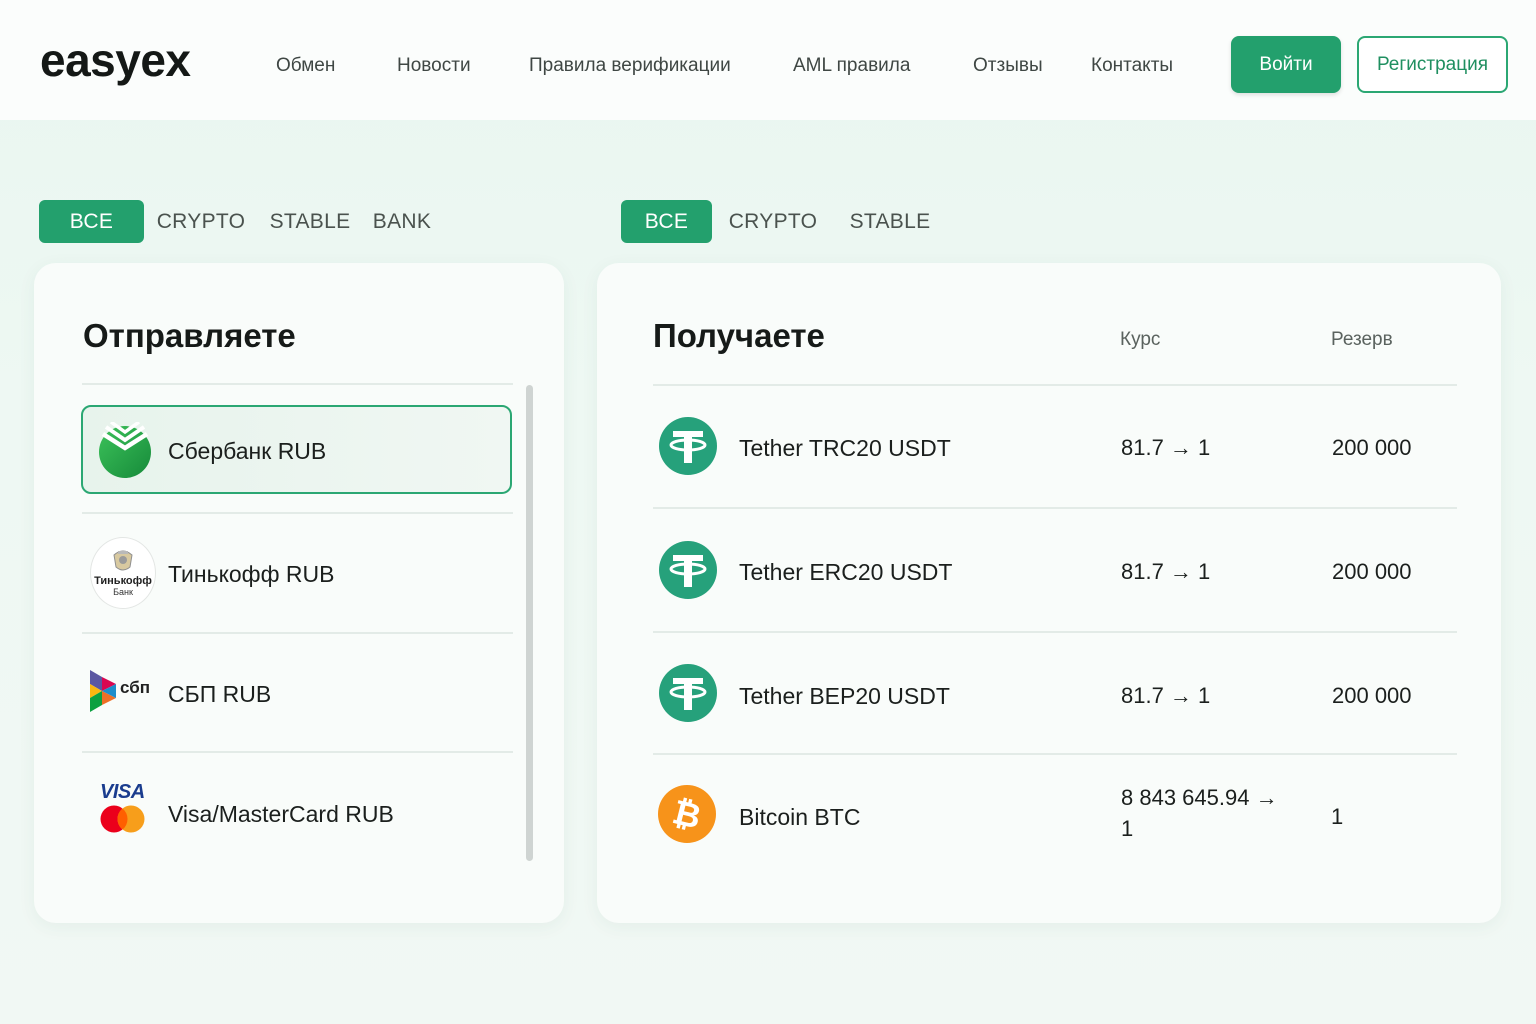 Image resolution: width=1536 pixels, height=1024 pixels. What do you see at coordinates (1337, 816) in the screenshot?
I see `reserve-amount: 1` at bounding box center [1337, 816].